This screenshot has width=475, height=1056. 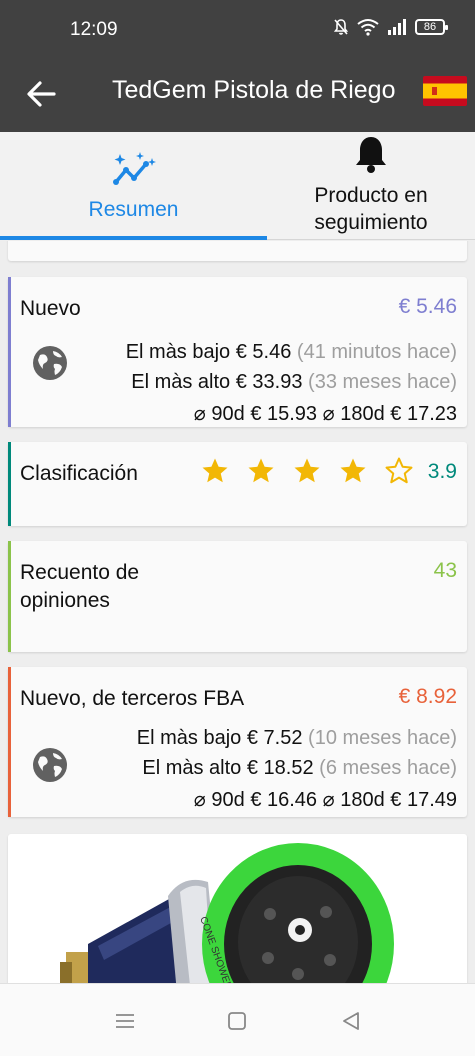 I want to click on product-image: CONE SHOWER, so click(x=227, y=913).